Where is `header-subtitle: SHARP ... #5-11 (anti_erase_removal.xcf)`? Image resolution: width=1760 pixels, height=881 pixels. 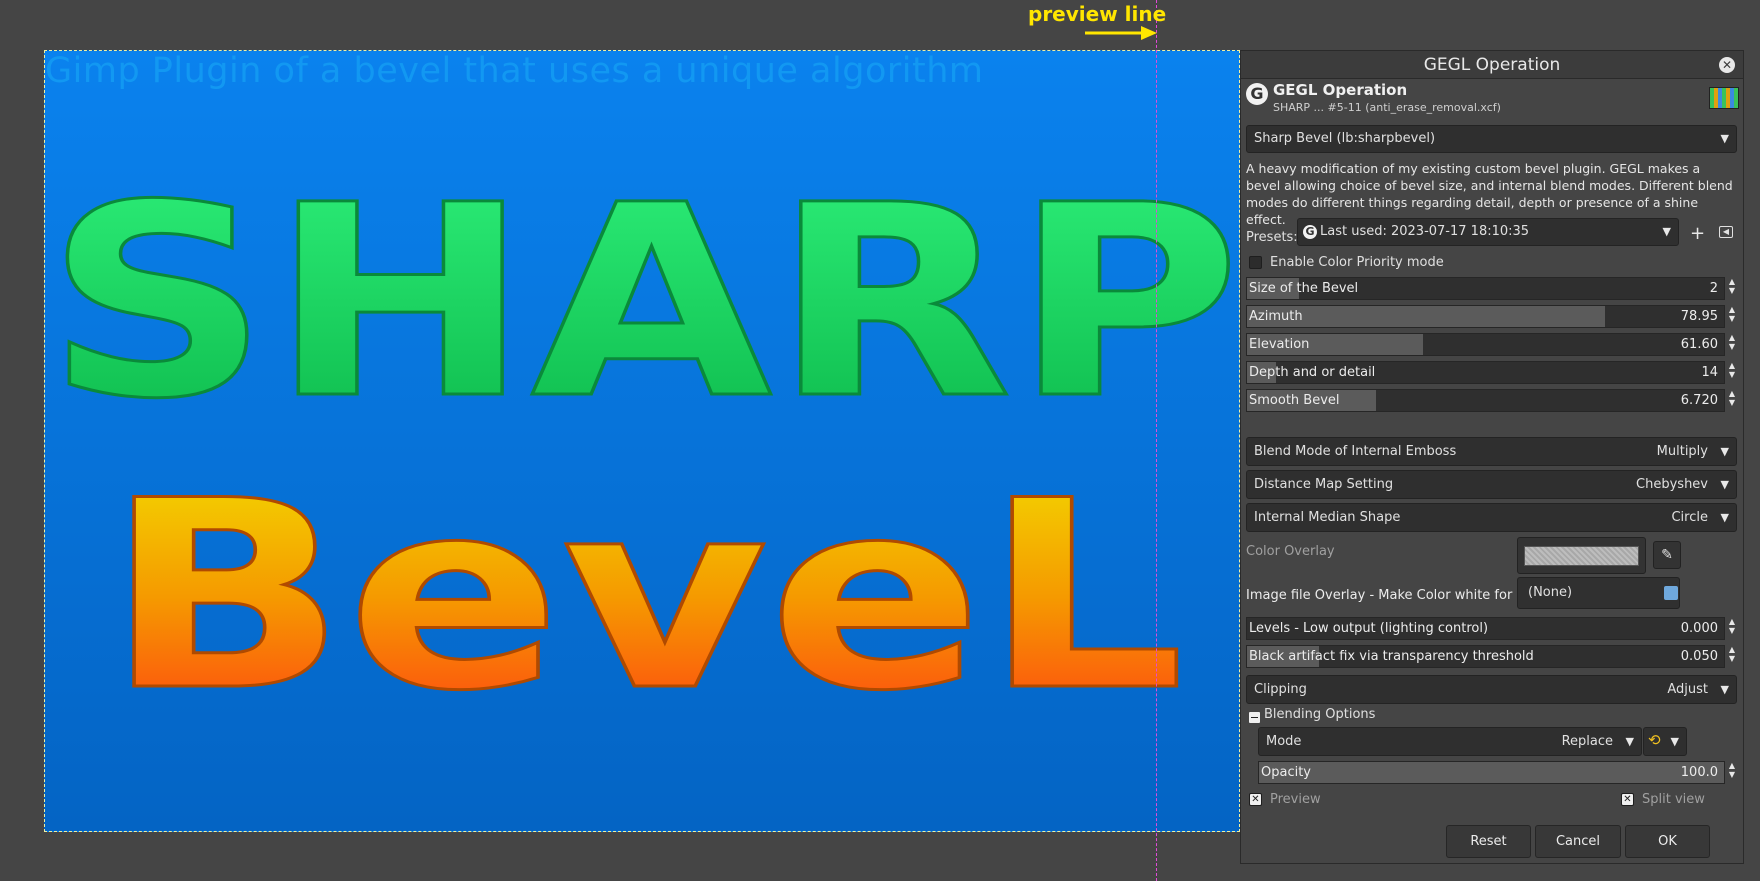 header-subtitle: SHARP ... #5-11 (anti_erase_removal.xcf) is located at coordinates (1387, 107).